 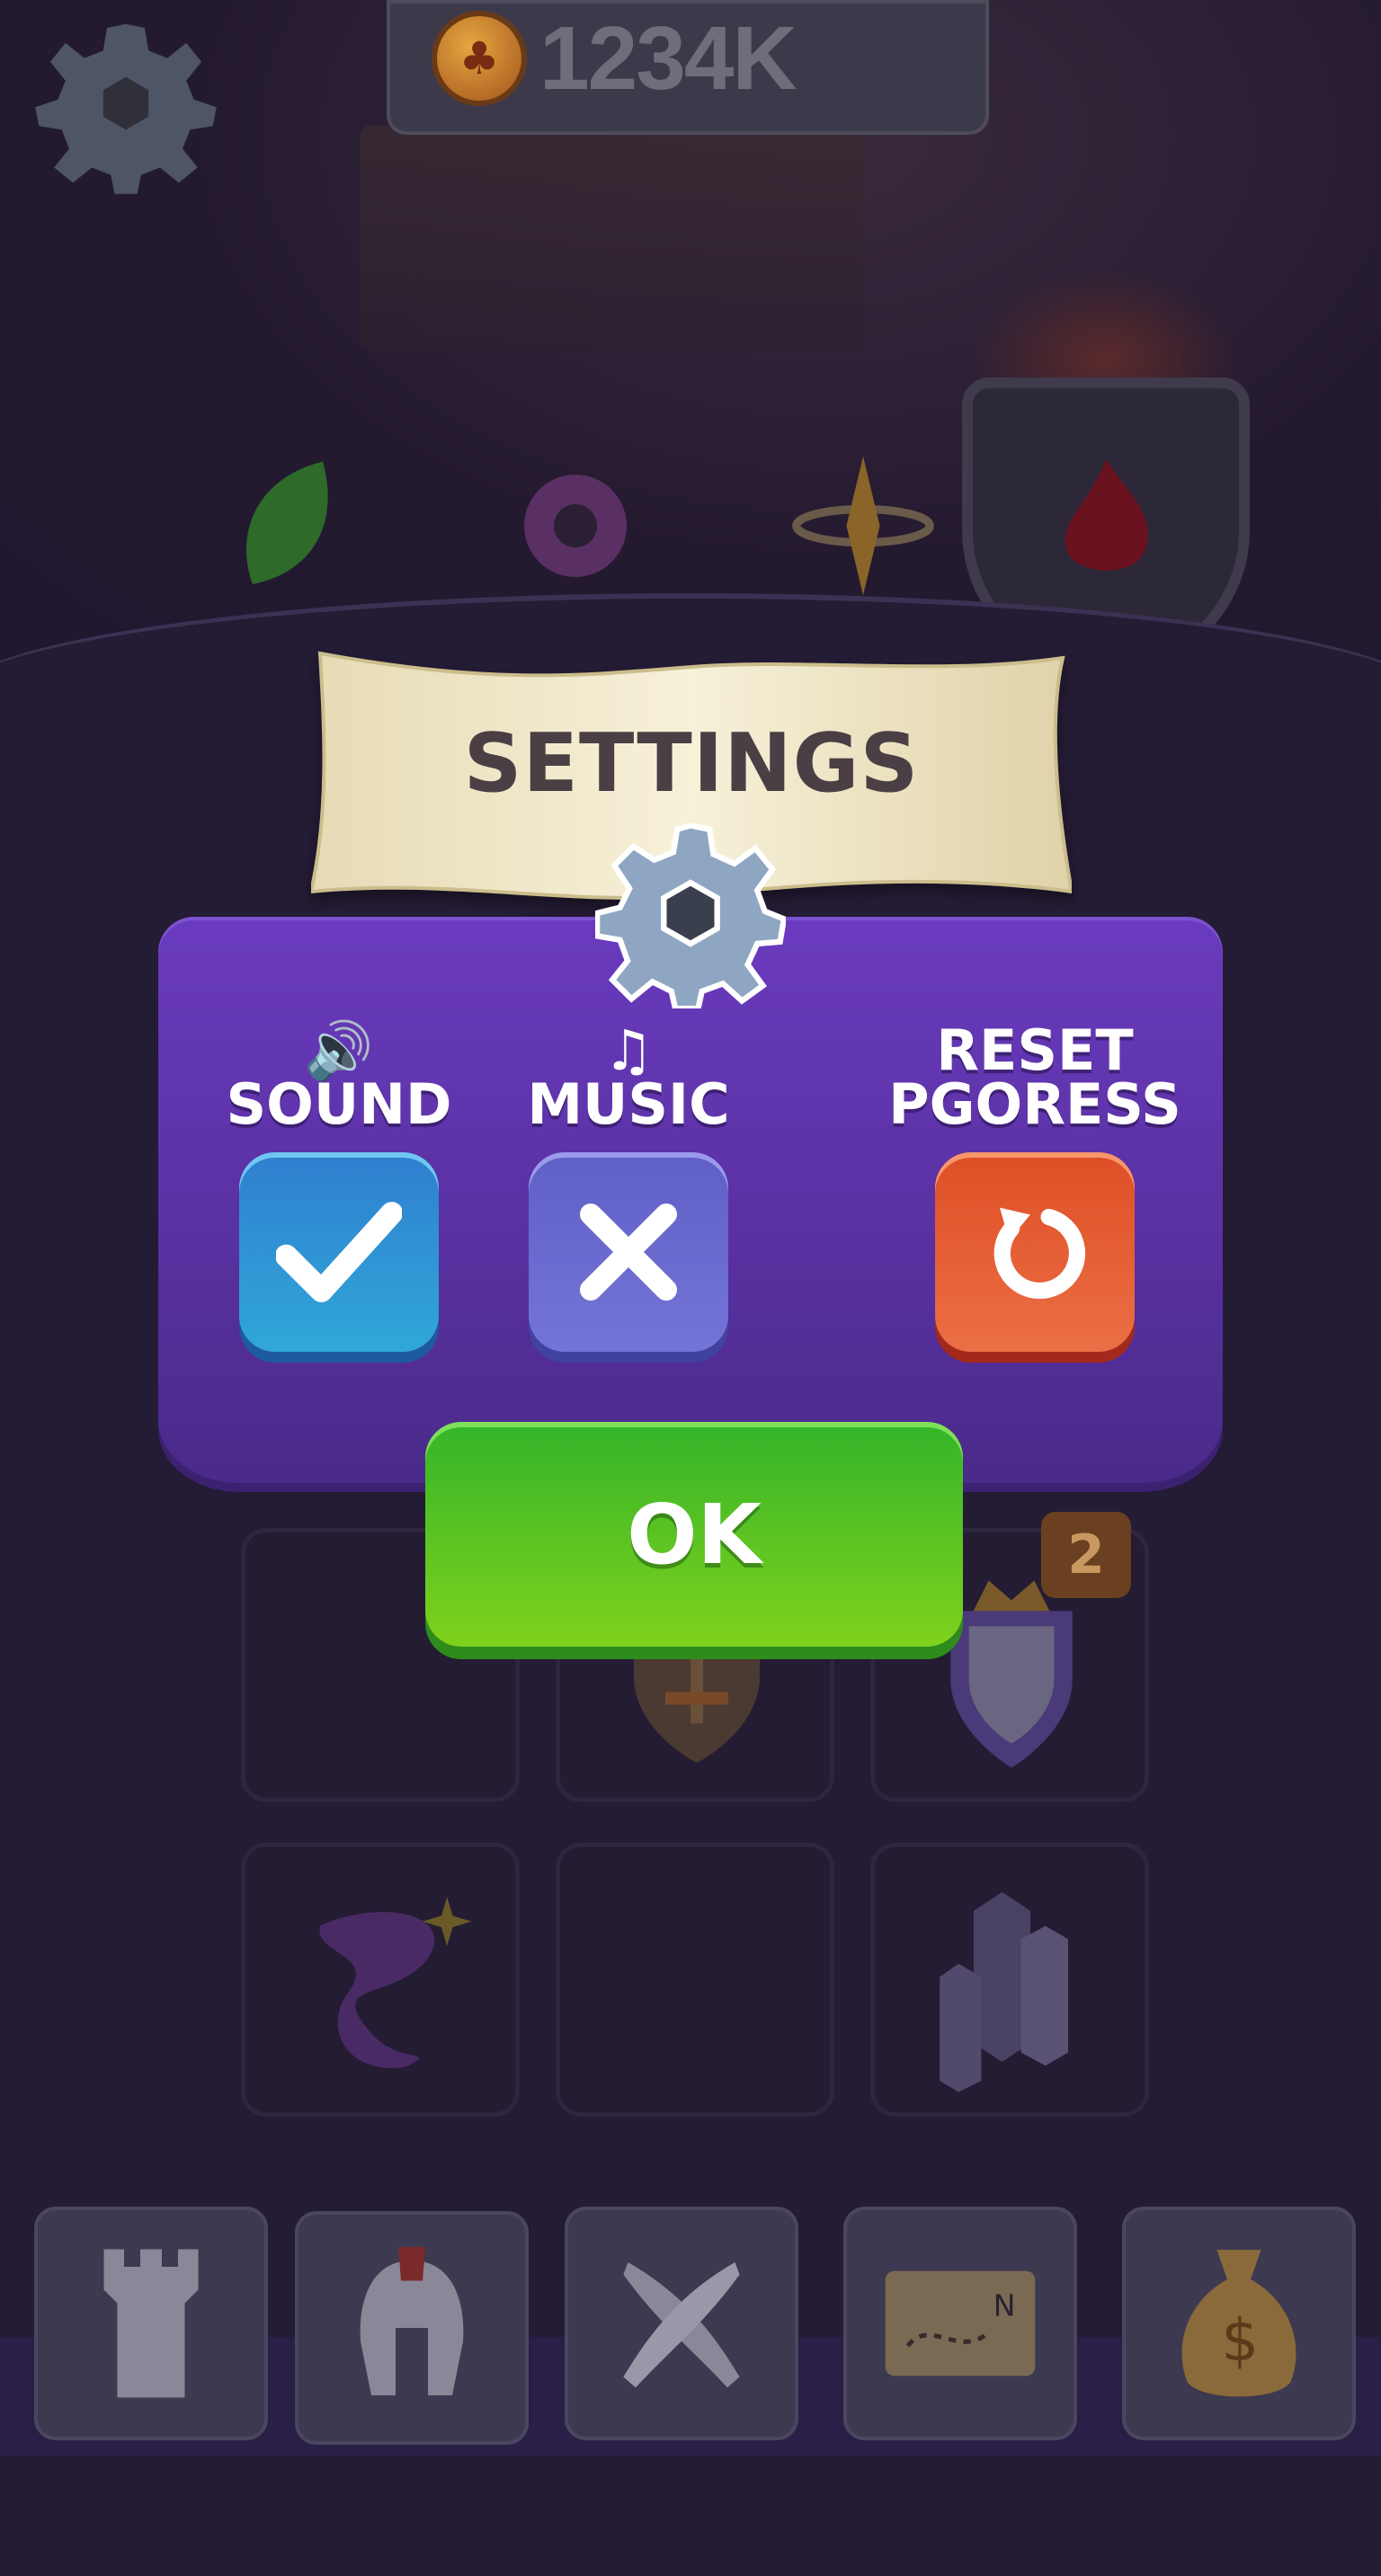 I want to click on tab-map: N, so click(x=960, y=2323).